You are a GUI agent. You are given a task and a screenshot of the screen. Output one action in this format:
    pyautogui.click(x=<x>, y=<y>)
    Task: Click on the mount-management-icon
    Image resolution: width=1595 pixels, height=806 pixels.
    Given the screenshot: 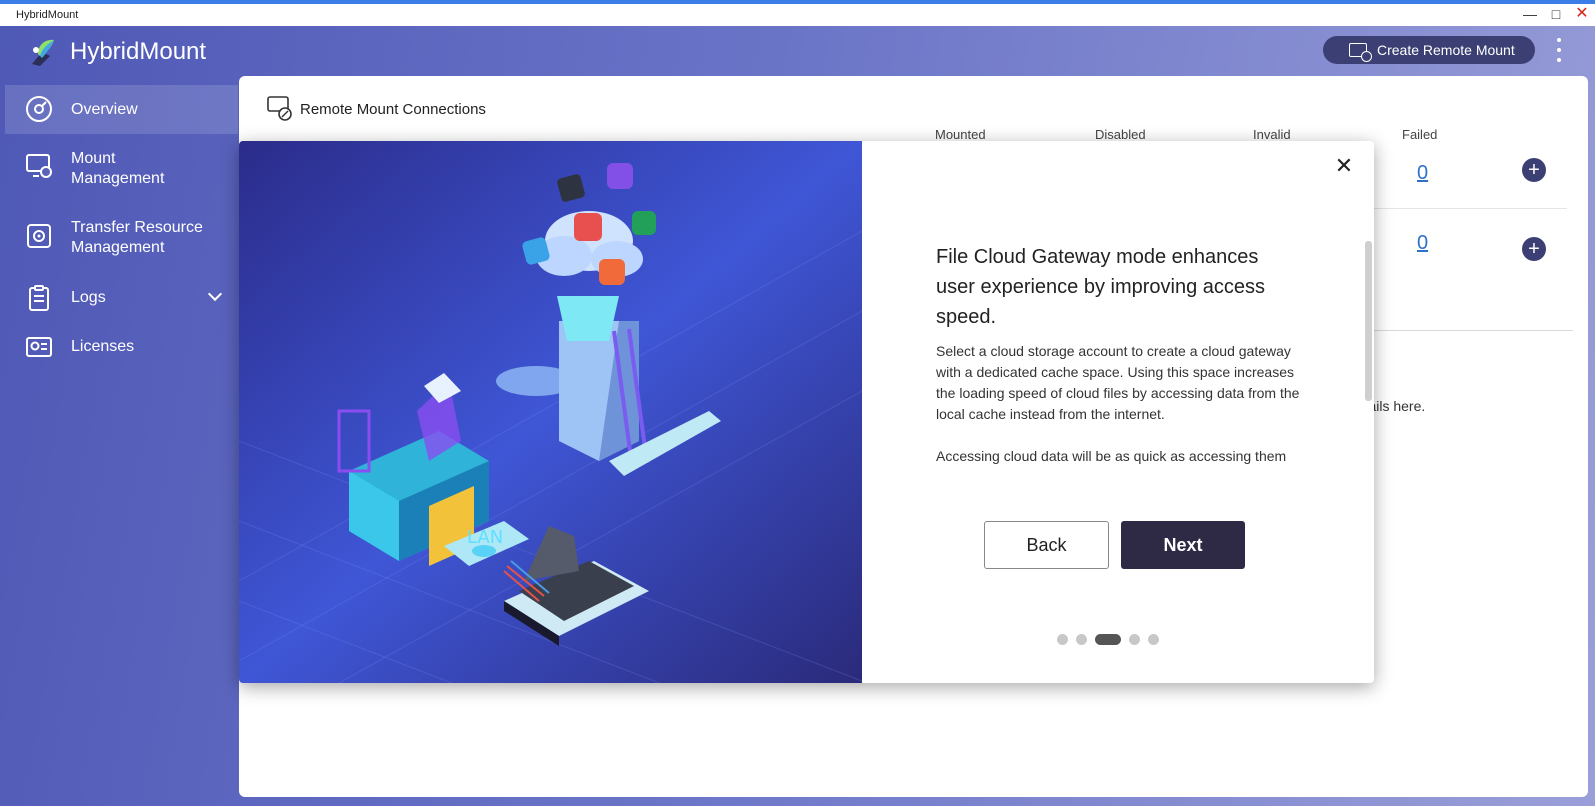 What is the action you would take?
    pyautogui.click(x=39, y=166)
    